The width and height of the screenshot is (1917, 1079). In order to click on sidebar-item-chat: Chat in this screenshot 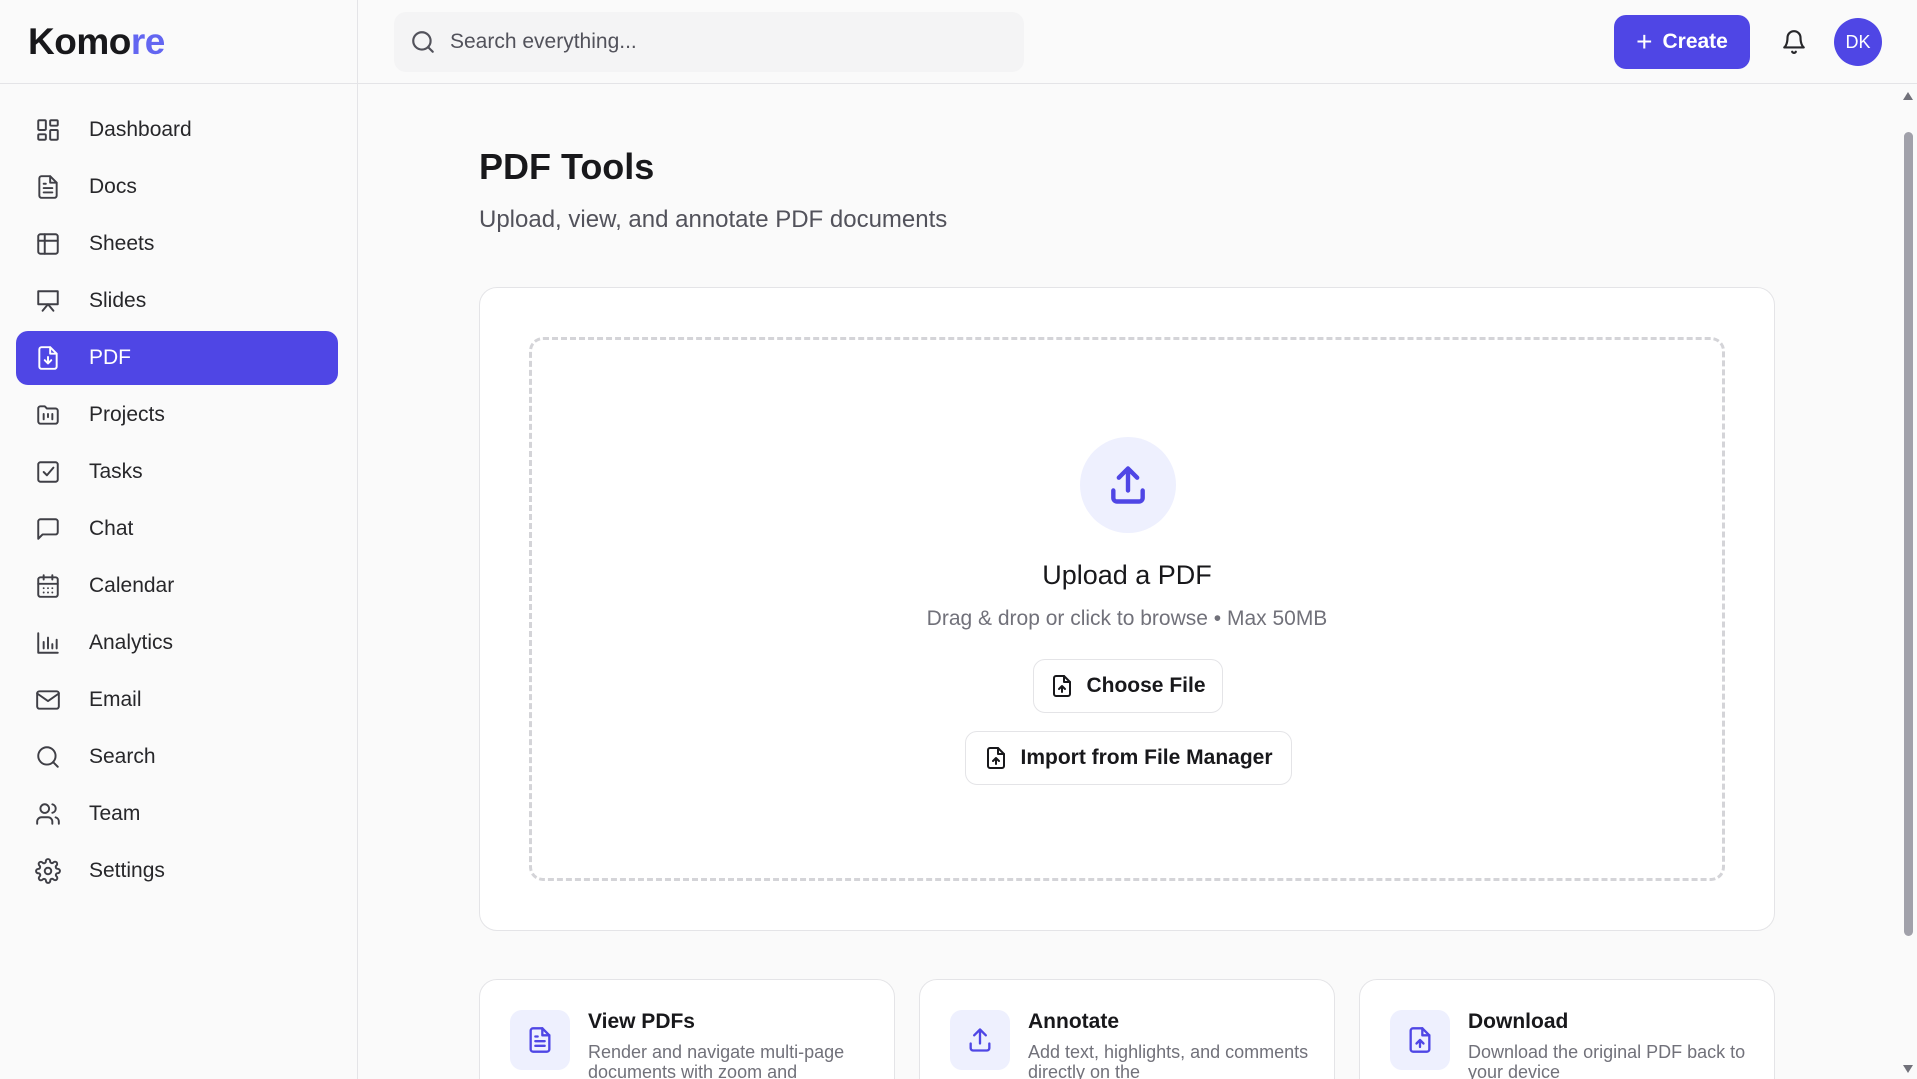, I will do `click(177, 529)`.